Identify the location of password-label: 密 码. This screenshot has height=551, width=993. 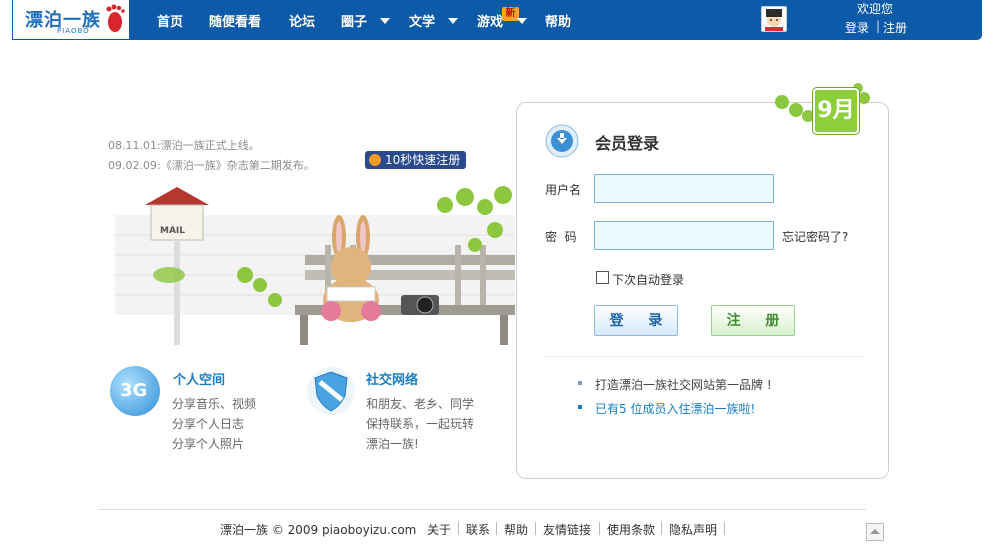
(561, 237).